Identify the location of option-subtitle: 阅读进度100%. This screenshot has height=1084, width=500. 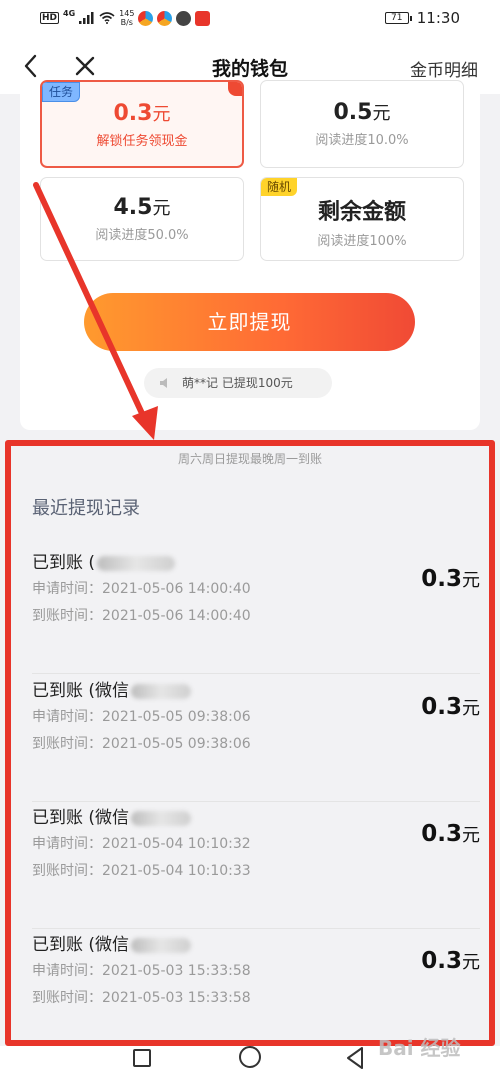
(362, 241).